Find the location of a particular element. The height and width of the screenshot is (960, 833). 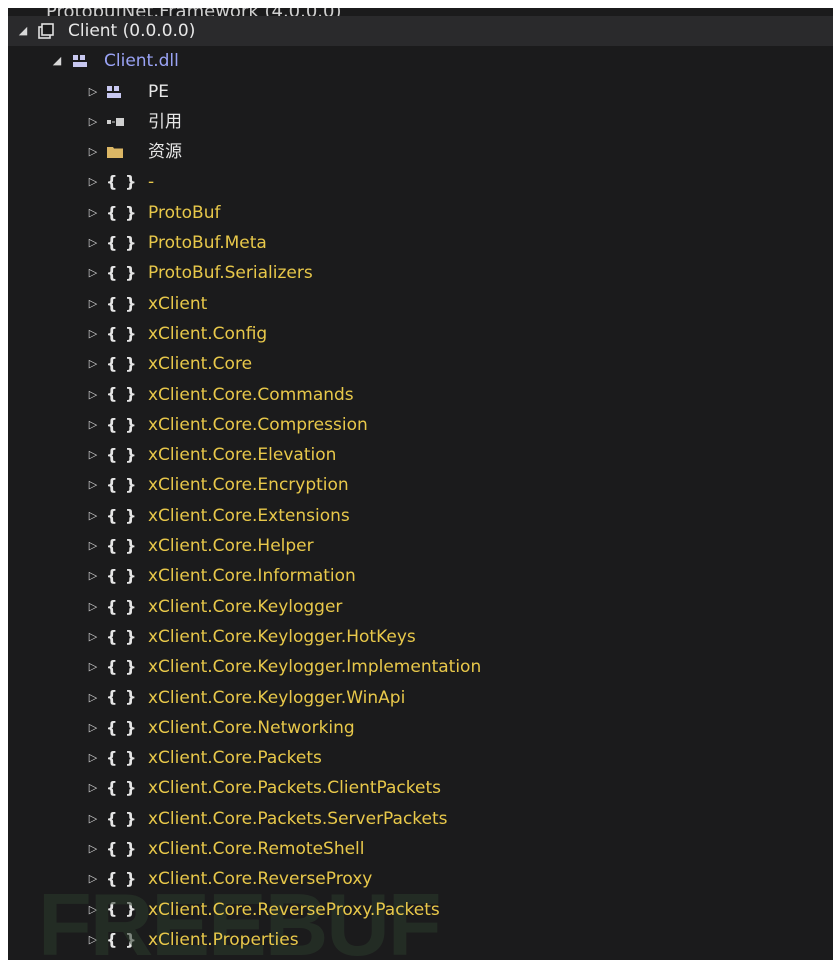

tree-item-namespace: ▷ { } xClient.Core.Commands is located at coordinates (420, 395).